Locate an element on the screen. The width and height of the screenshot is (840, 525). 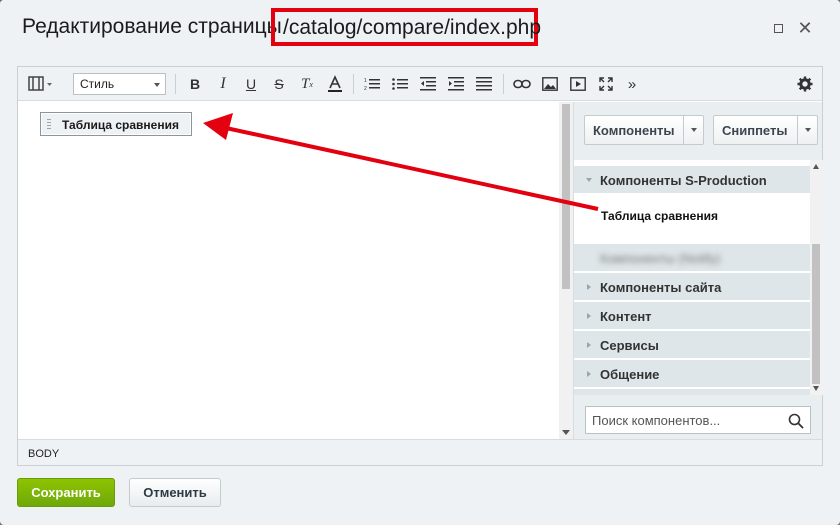
tree-group-notify: Компоненты (Notify) is located at coordinates (692, 258).